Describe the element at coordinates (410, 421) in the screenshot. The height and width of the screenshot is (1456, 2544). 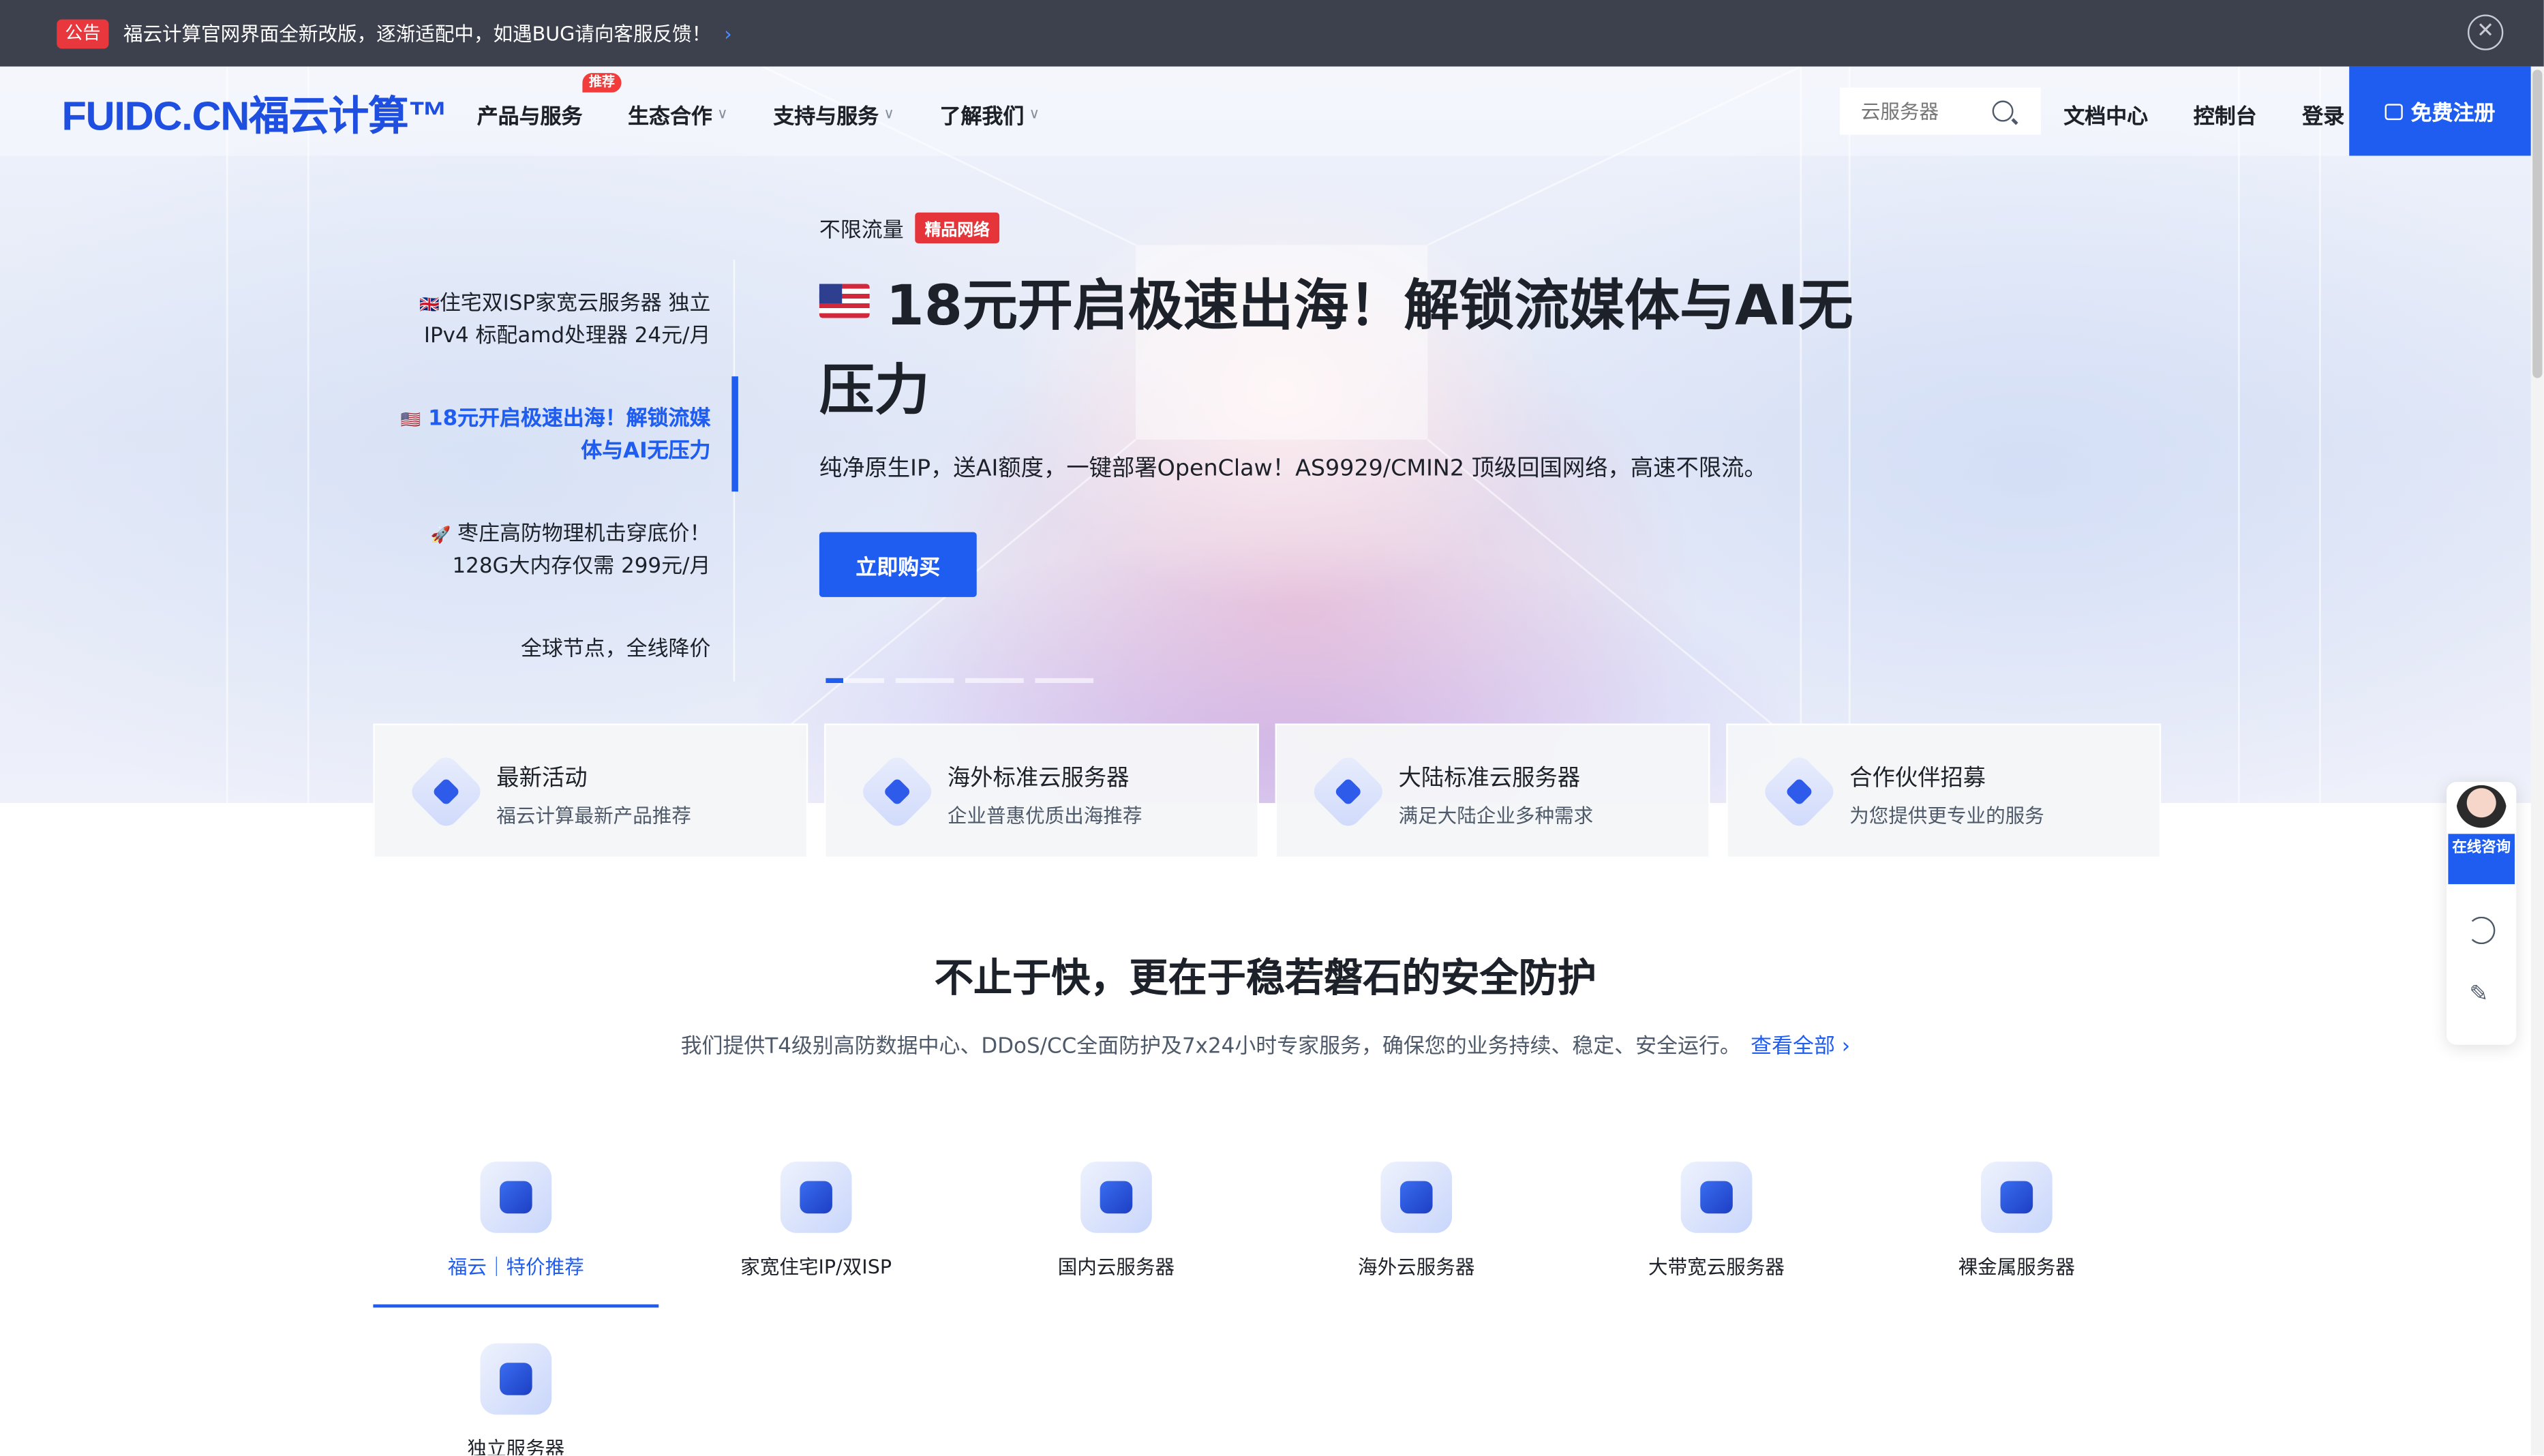
I see `us-flag-icon: 🇺🇸` at that location.